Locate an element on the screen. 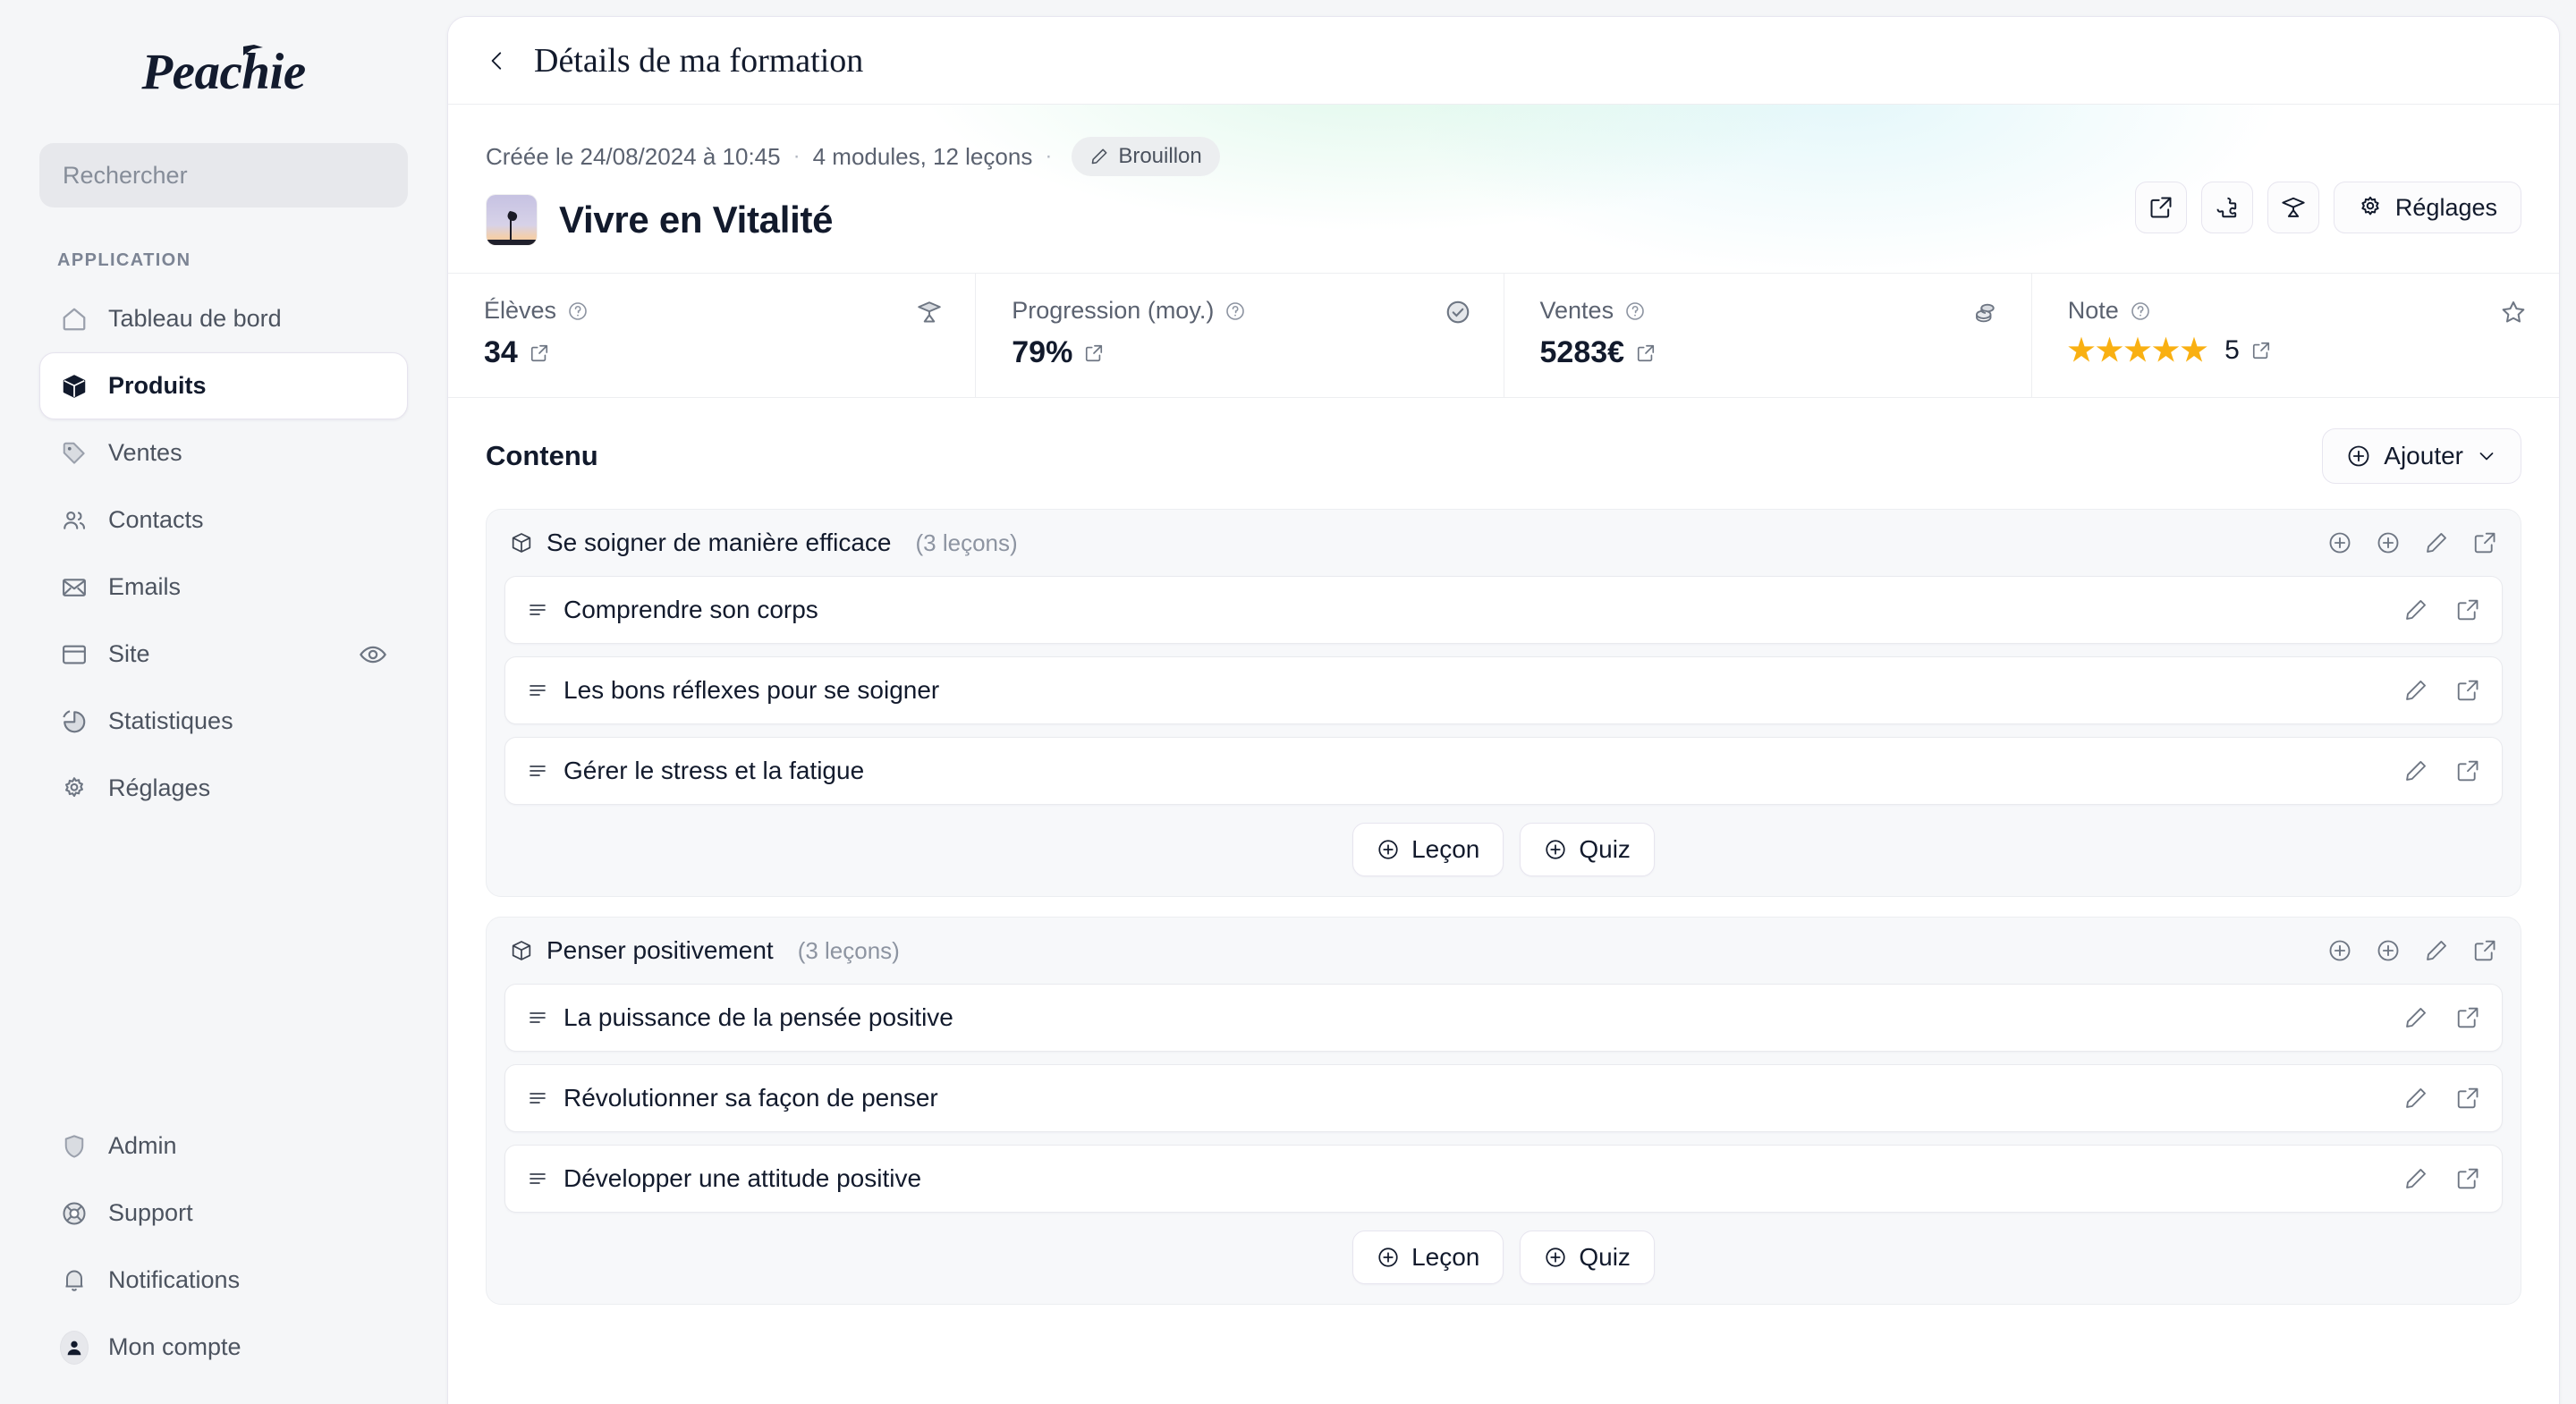  sidebar-item-ventes: Ventes is located at coordinates (223, 453).